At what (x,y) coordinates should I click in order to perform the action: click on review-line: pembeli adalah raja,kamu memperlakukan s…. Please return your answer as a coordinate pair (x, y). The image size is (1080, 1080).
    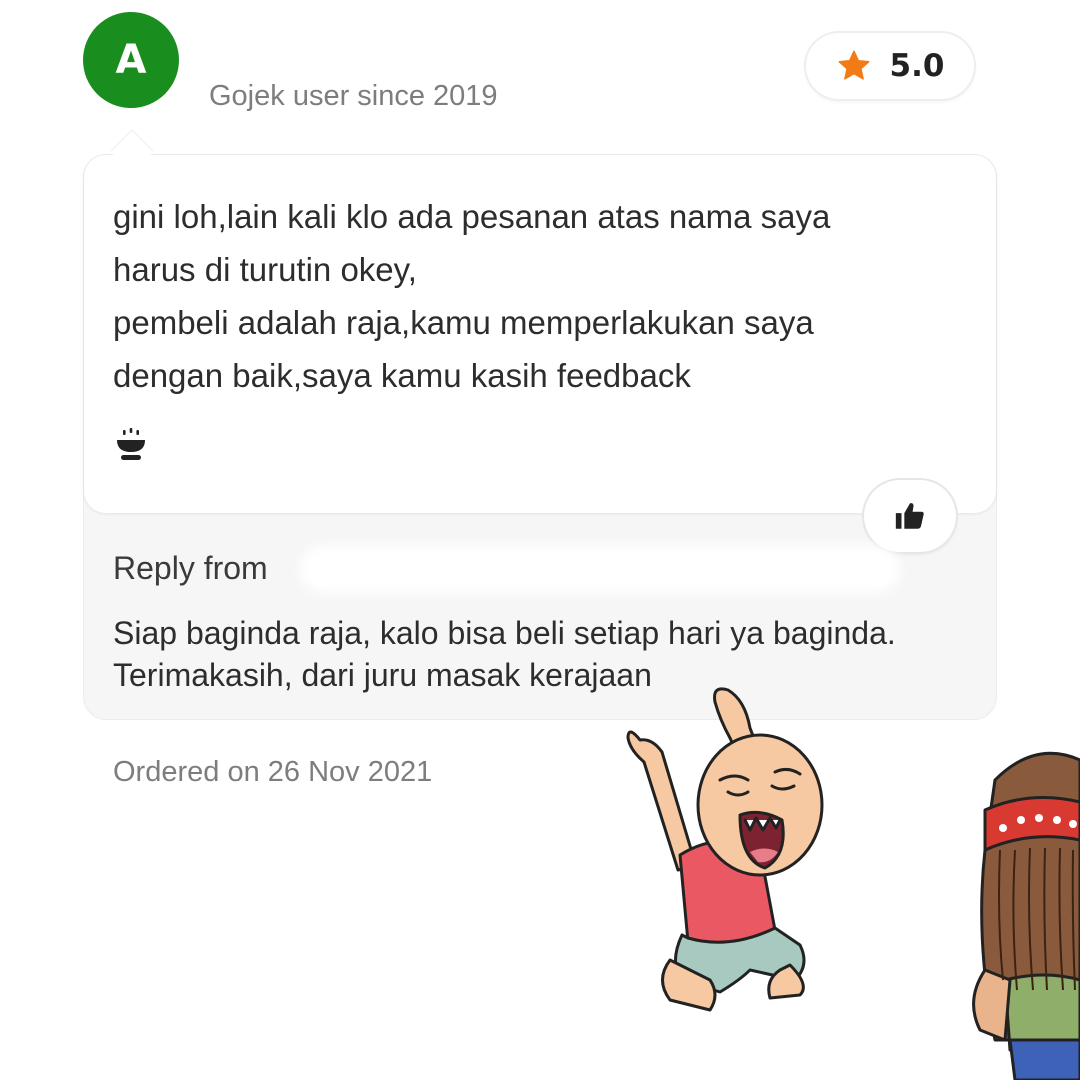
    Looking at the image, I should click on (463, 322).